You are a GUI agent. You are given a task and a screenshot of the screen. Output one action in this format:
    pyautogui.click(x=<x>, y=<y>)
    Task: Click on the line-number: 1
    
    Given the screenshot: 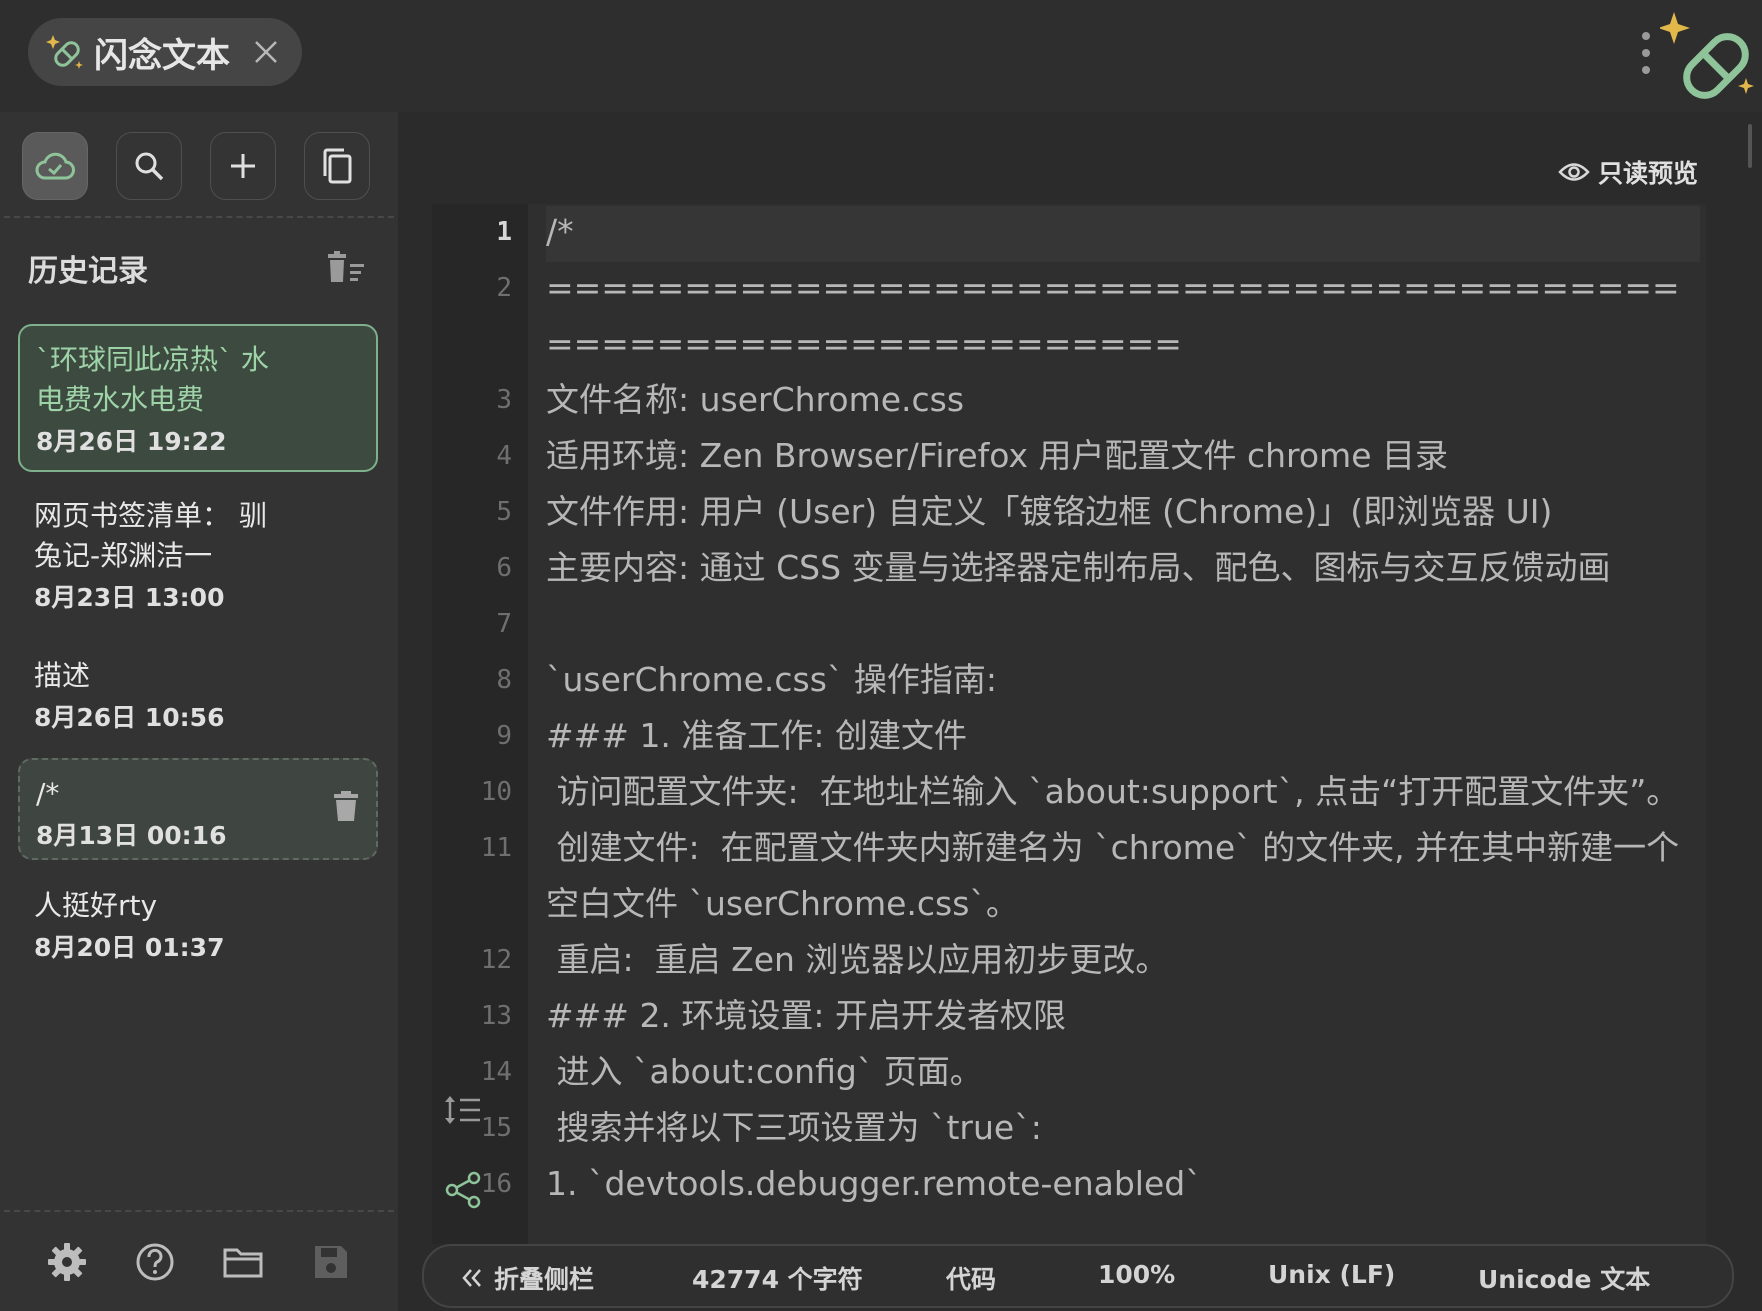 What is the action you would take?
    pyautogui.click(x=504, y=232)
    